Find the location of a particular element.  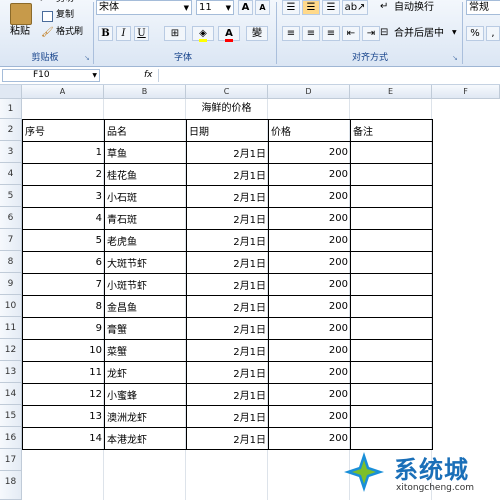

row-header-14: 14 is located at coordinates (11, 394).